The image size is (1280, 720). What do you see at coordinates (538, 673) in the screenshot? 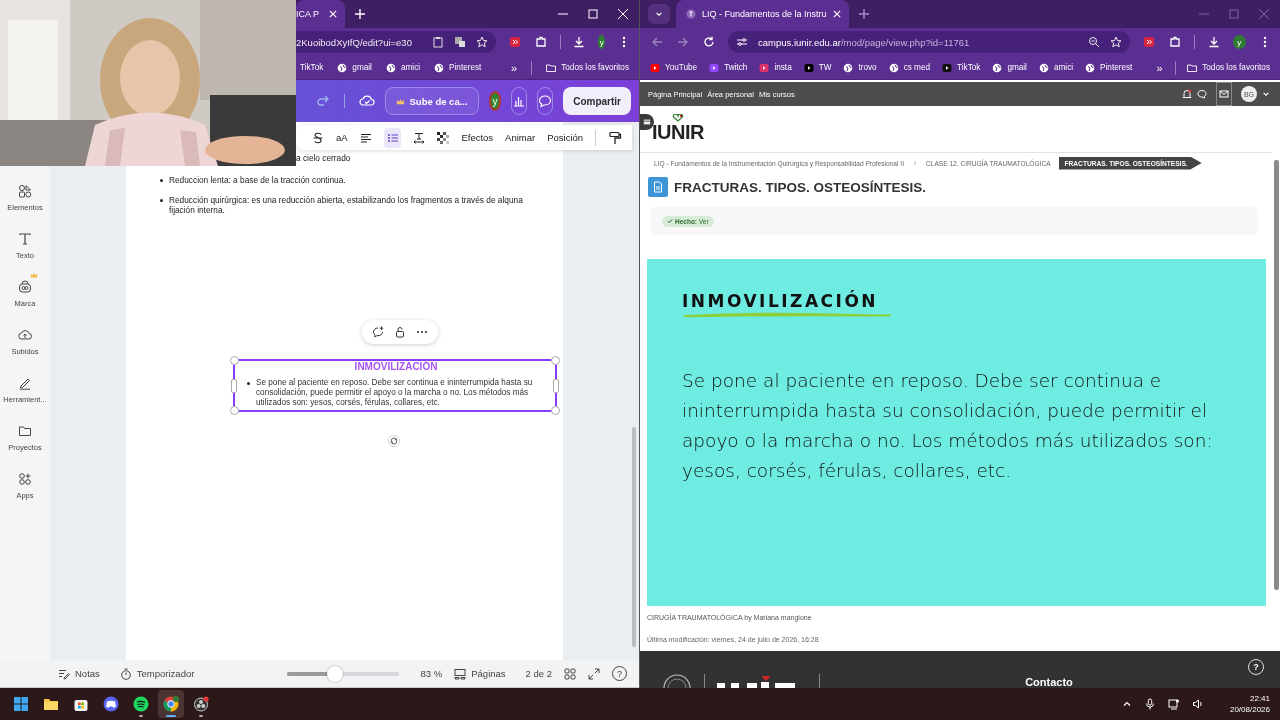
I see `page-count: 2 de 2` at bounding box center [538, 673].